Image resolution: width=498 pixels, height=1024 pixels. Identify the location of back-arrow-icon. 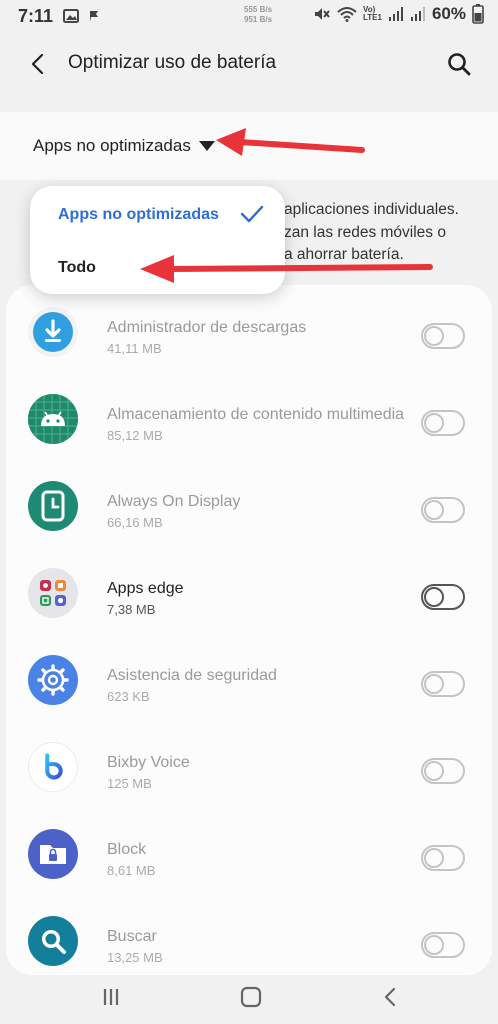
(37, 64).